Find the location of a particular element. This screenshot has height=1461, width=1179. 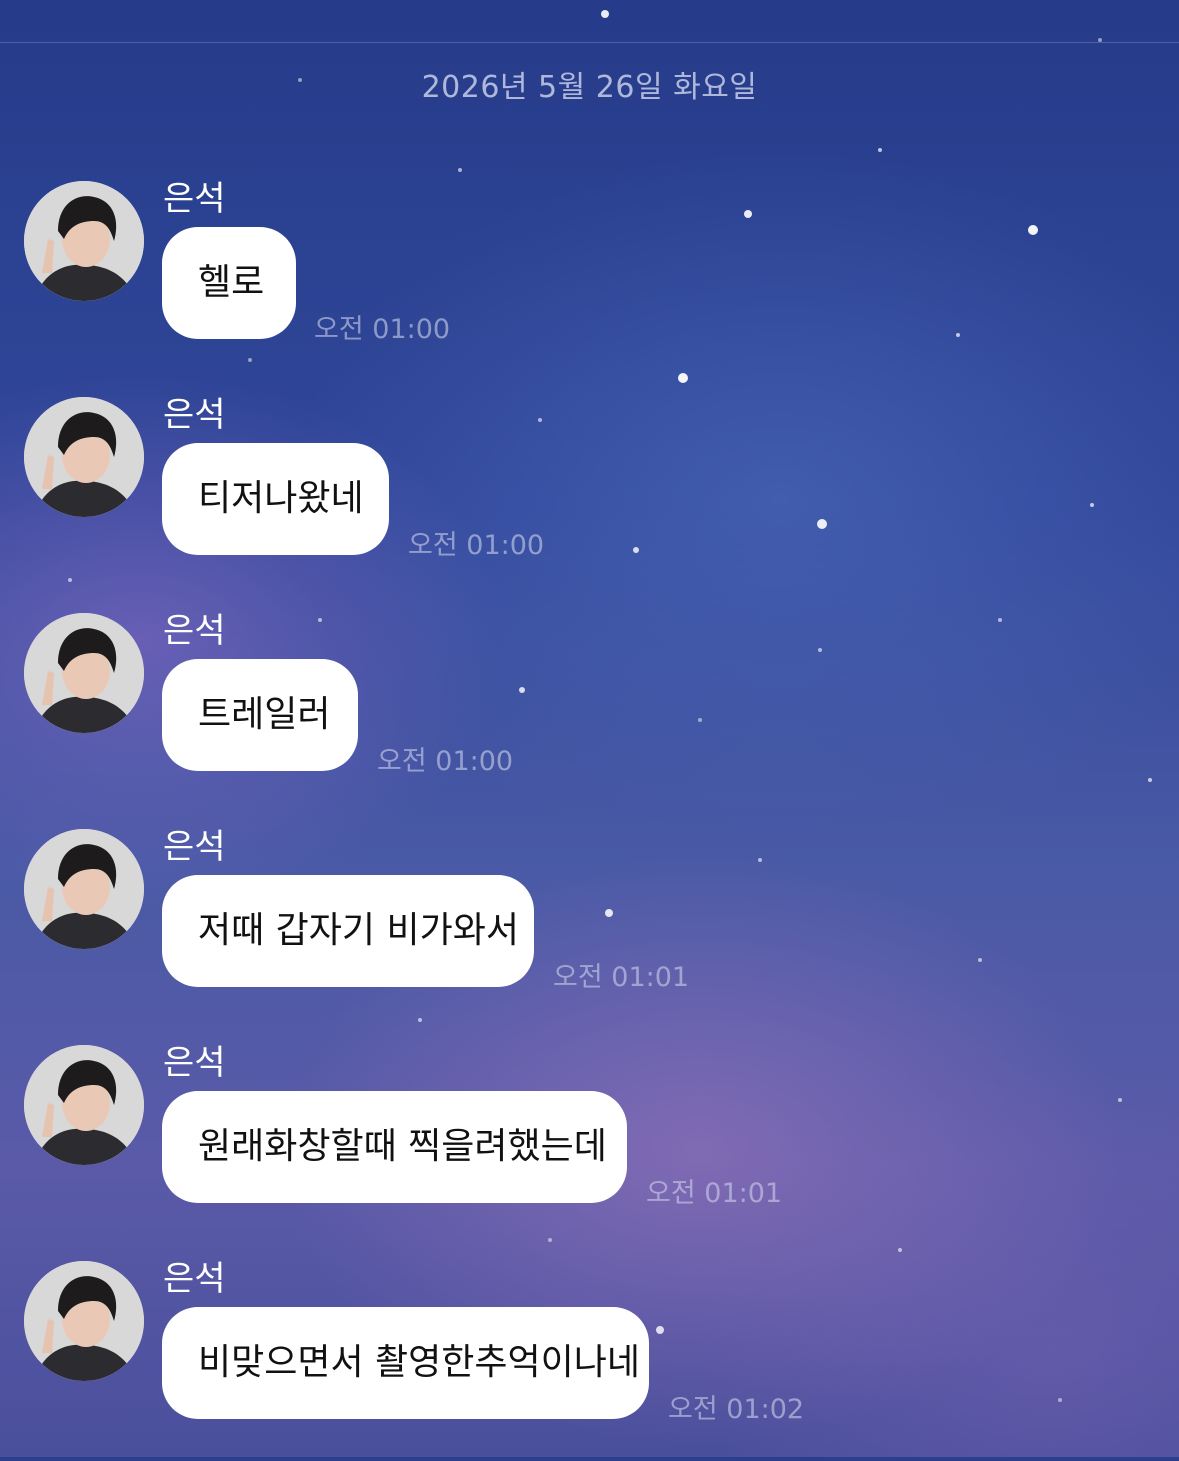

chat-message: 은석 트레일러 오전 01:00 is located at coordinates (589, 712).